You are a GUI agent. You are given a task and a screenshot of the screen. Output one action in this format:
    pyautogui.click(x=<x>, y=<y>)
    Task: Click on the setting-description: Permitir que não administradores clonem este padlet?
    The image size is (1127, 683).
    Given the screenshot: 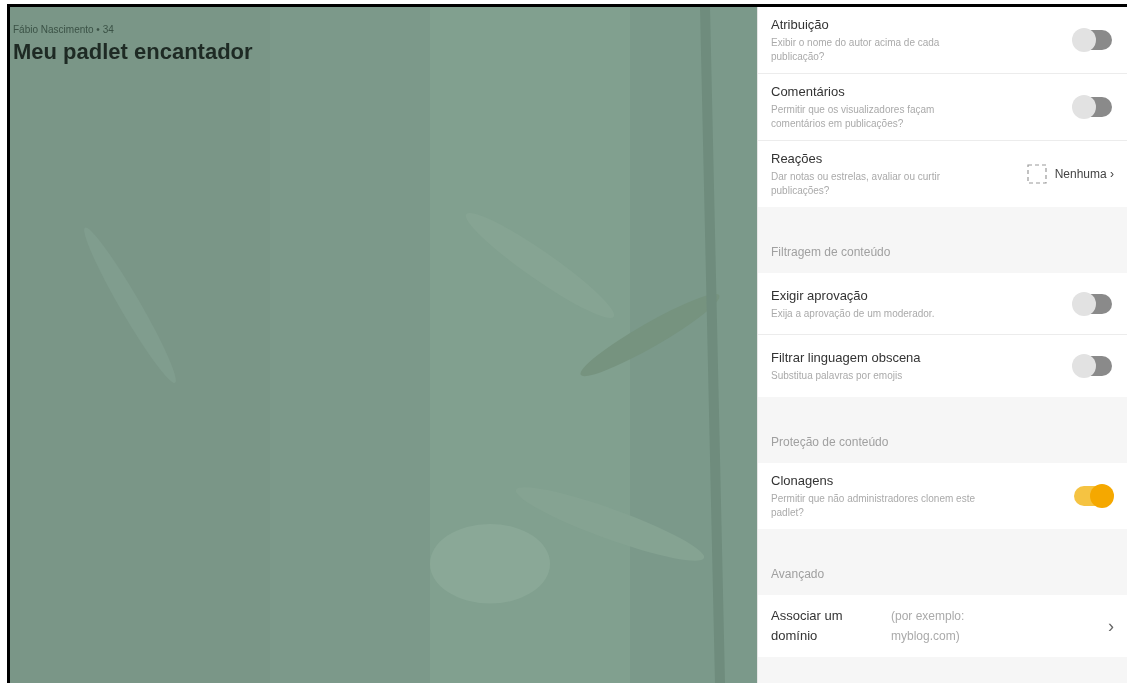 What is the action you would take?
    pyautogui.click(x=873, y=506)
    